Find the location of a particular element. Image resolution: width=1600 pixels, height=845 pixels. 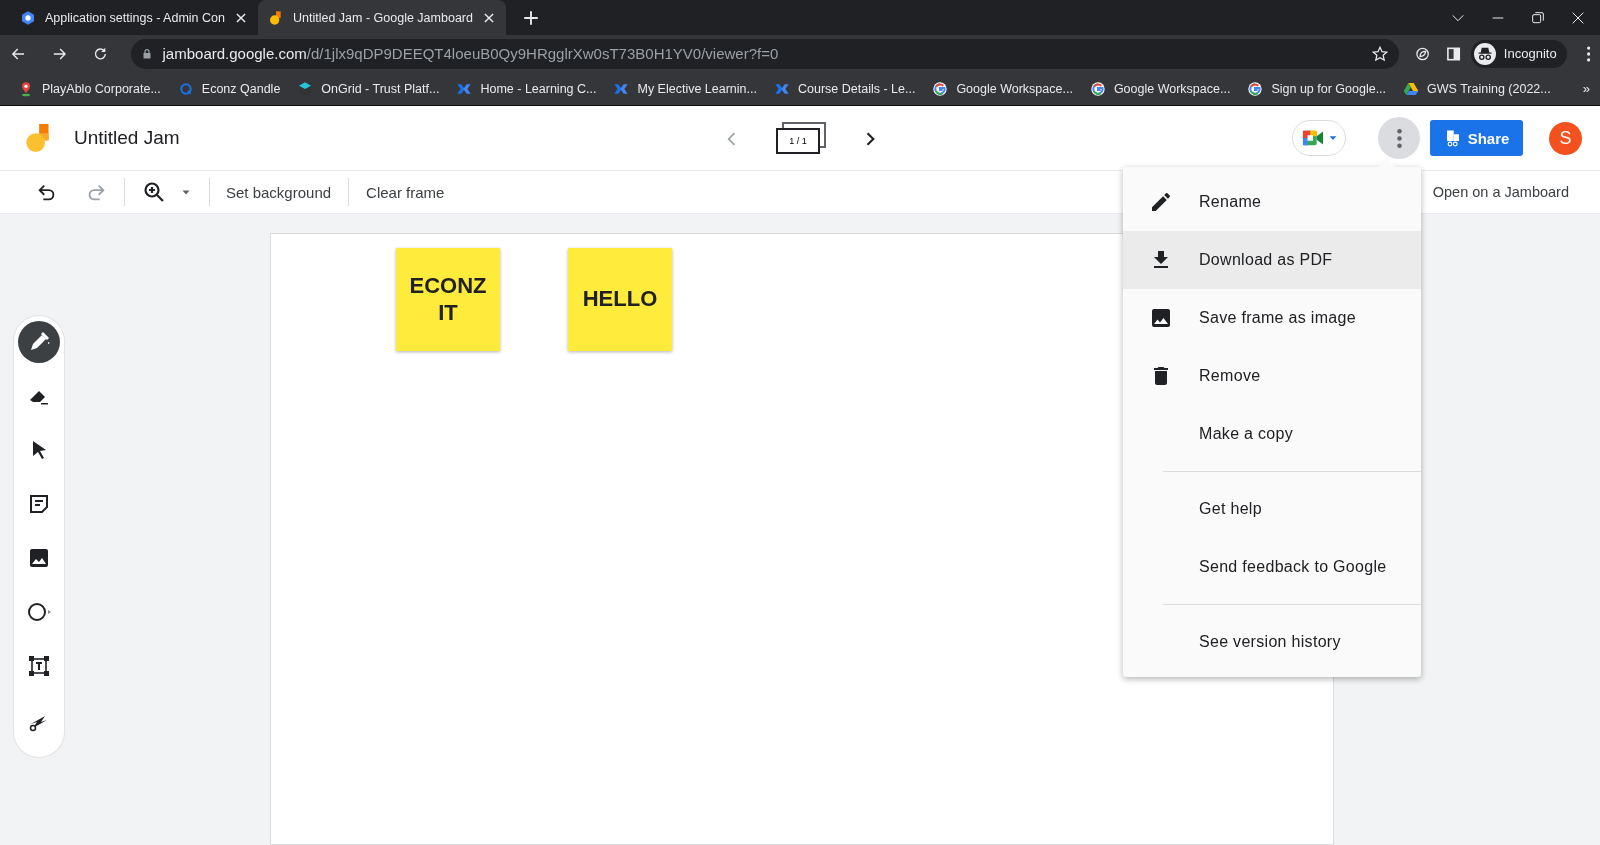

sticky-note-icon is located at coordinates (39, 504).